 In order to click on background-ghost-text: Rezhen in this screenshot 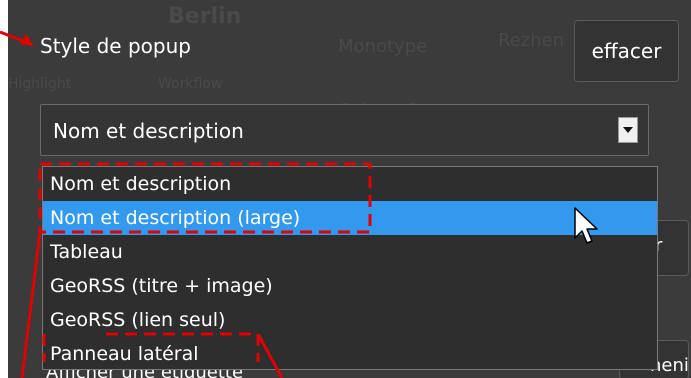, I will do `click(531, 40)`.